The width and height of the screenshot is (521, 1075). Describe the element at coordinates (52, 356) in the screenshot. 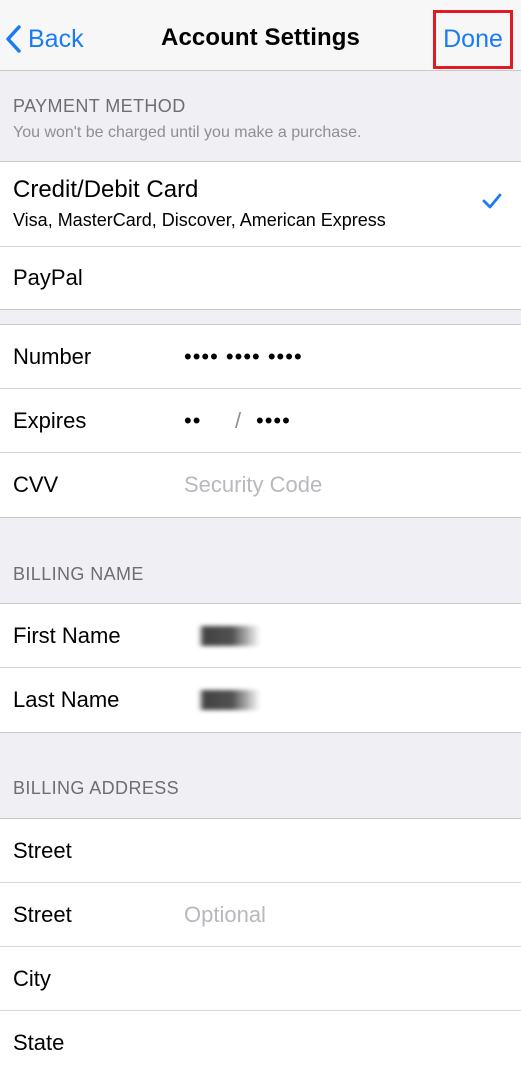

I see `card-number-label: Number` at that location.